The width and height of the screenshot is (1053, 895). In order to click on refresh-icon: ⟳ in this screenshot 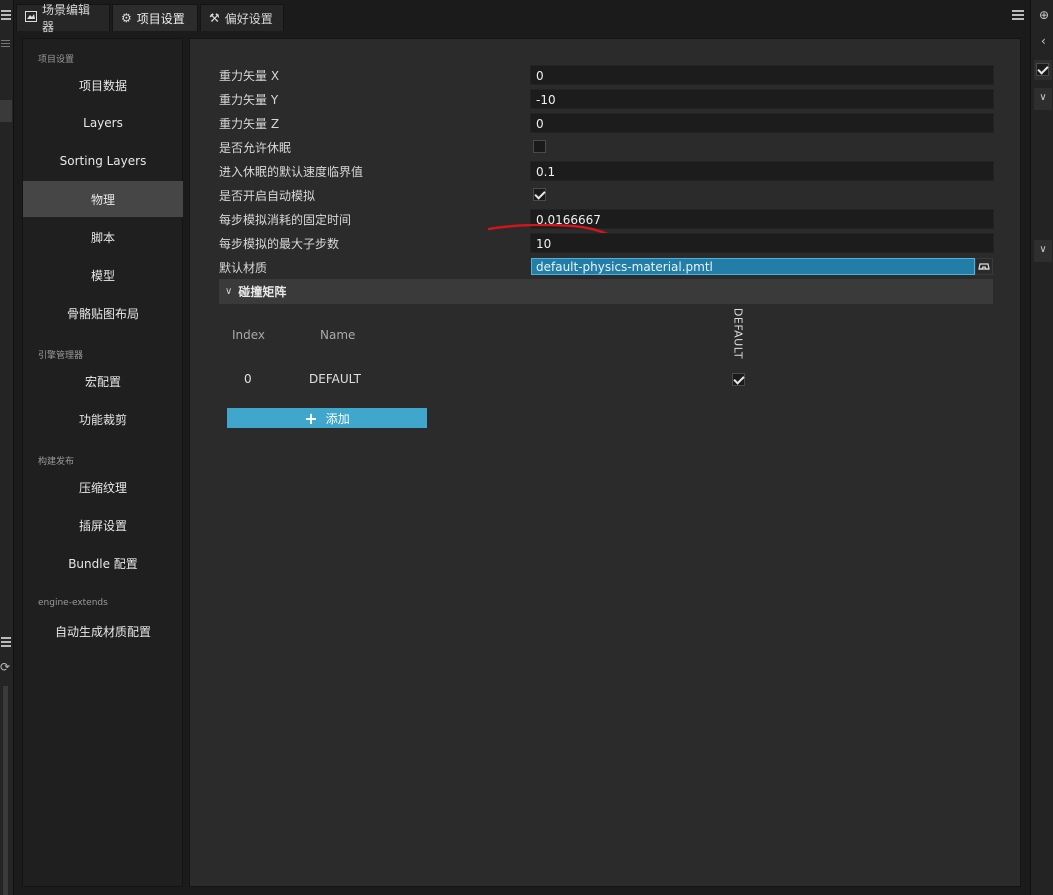, I will do `click(5, 667)`.